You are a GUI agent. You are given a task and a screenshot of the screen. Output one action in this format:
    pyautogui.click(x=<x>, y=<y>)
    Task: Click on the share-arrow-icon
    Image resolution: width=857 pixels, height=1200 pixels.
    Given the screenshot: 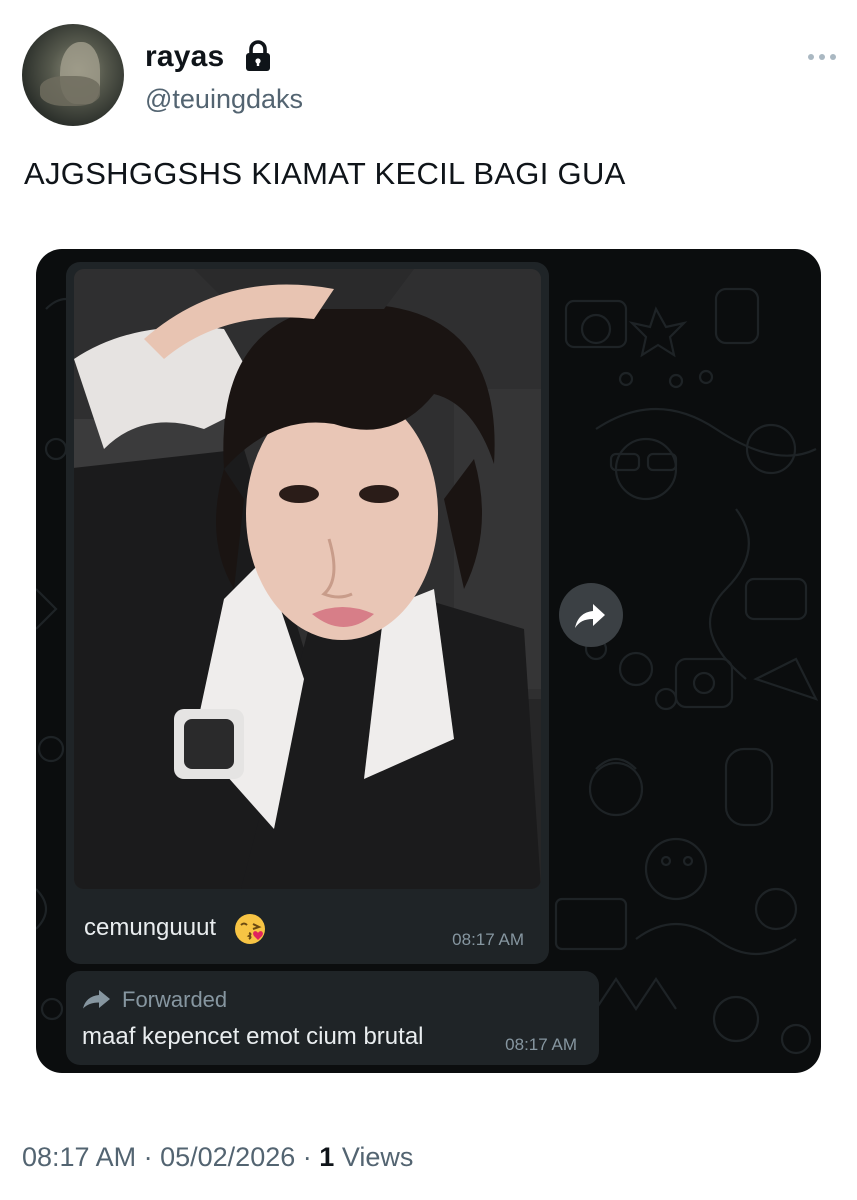 What is the action you would take?
    pyautogui.click(x=590, y=616)
    